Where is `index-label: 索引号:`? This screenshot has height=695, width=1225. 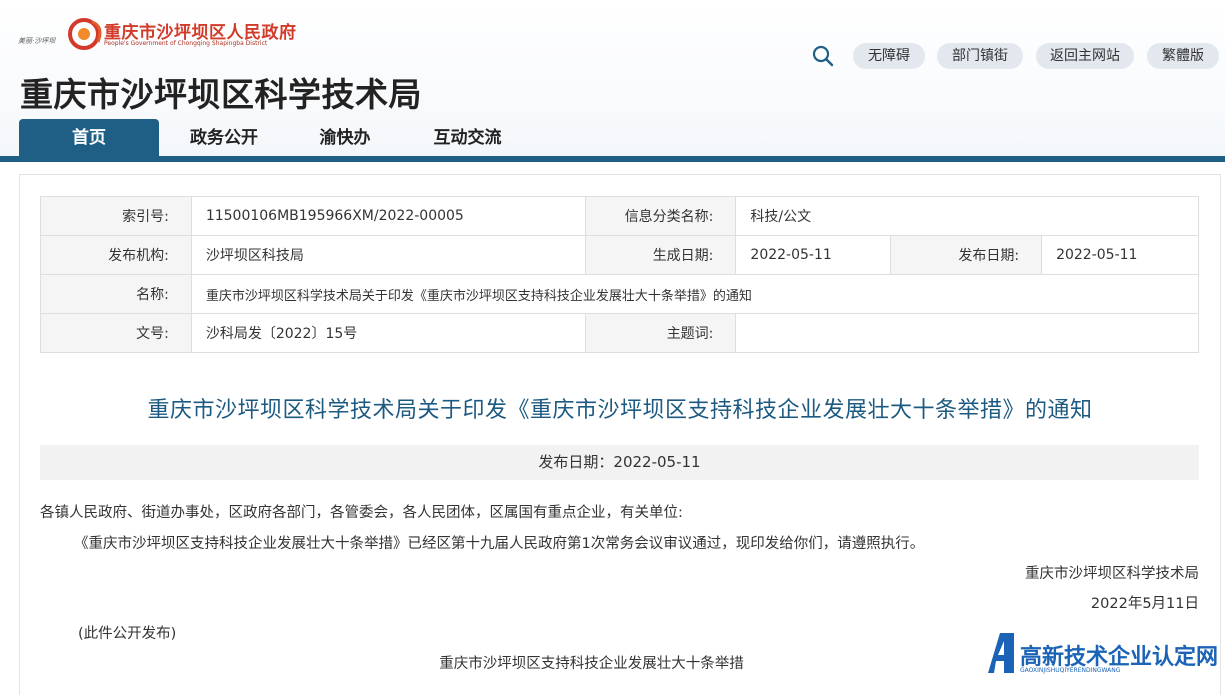
index-label: 索引号: is located at coordinates (116, 216).